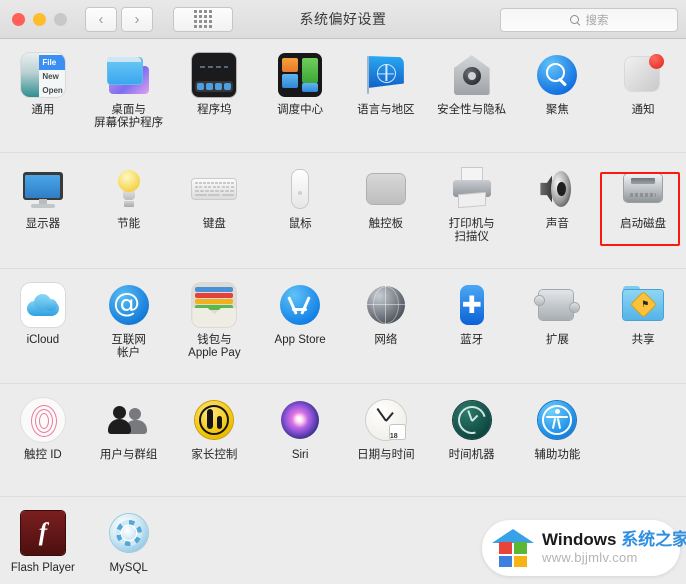 The image size is (686, 584). Describe the element at coordinates (137, 19) in the screenshot. I see `forward-button: ›` at that location.